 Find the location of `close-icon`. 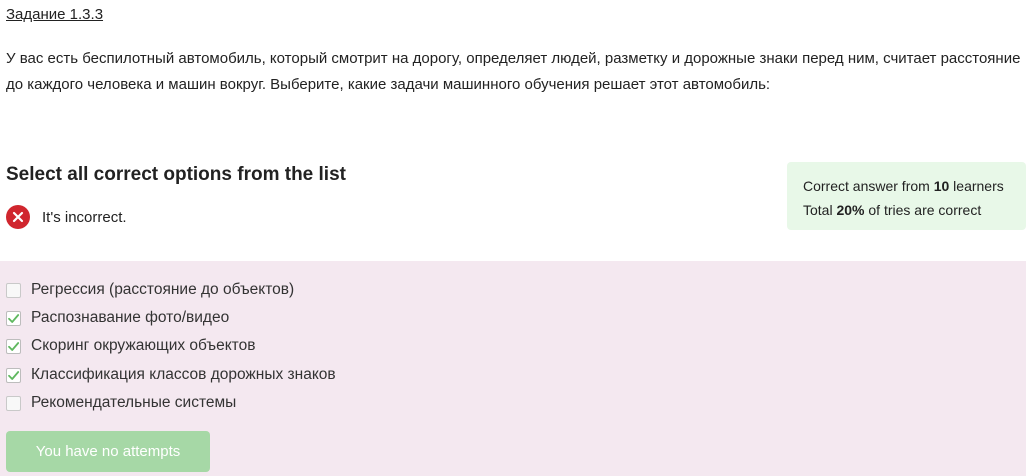

close-icon is located at coordinates (18, 217).